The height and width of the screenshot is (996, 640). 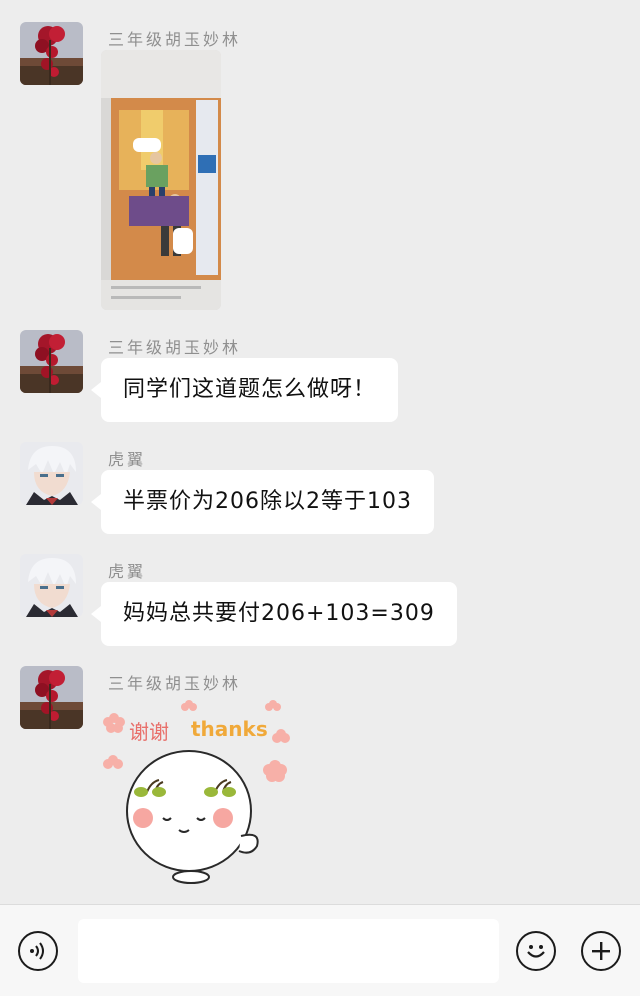 I want to click on sticker-cn-text: 谢谢, so click(x=149, y=732).